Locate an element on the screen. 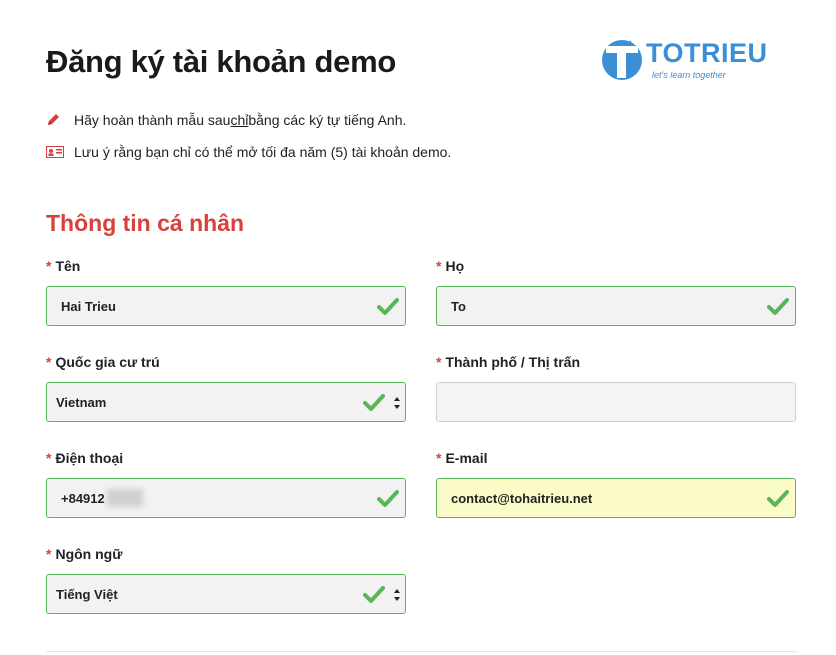 The image size is (836, 655). language-value: Tiếng Việt is located at coordinates (87, 594).